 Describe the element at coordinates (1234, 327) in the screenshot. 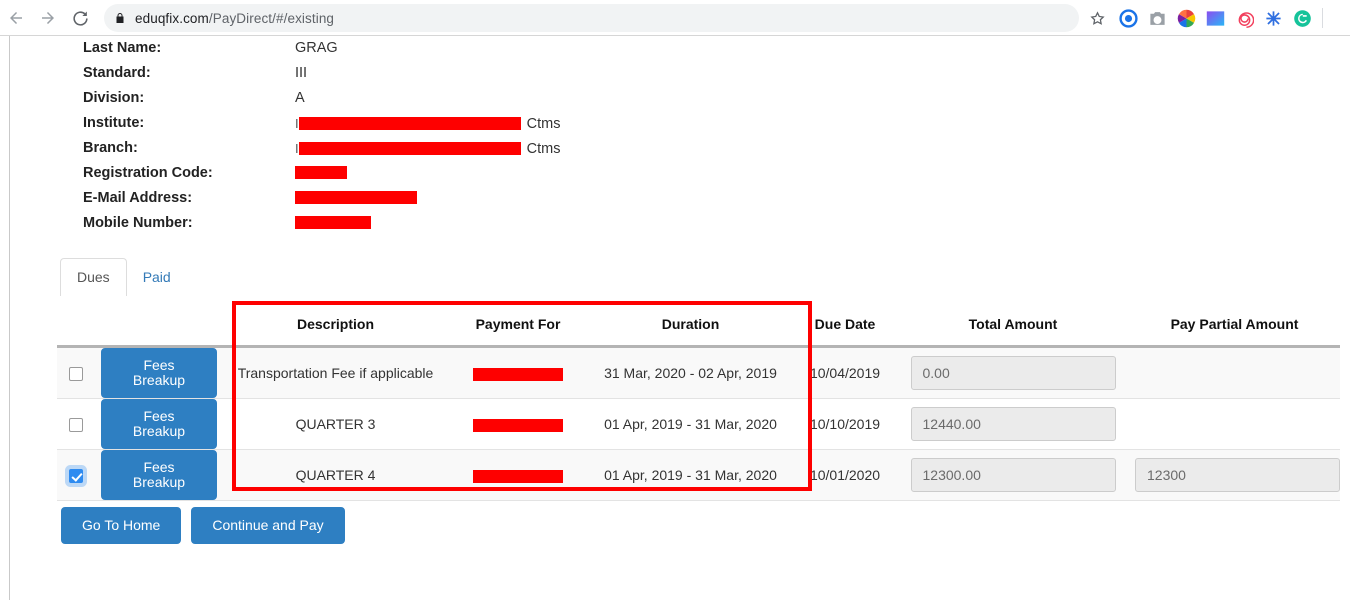

I see `header-pay-partial-amount: Pay Partial Amount` at that location.